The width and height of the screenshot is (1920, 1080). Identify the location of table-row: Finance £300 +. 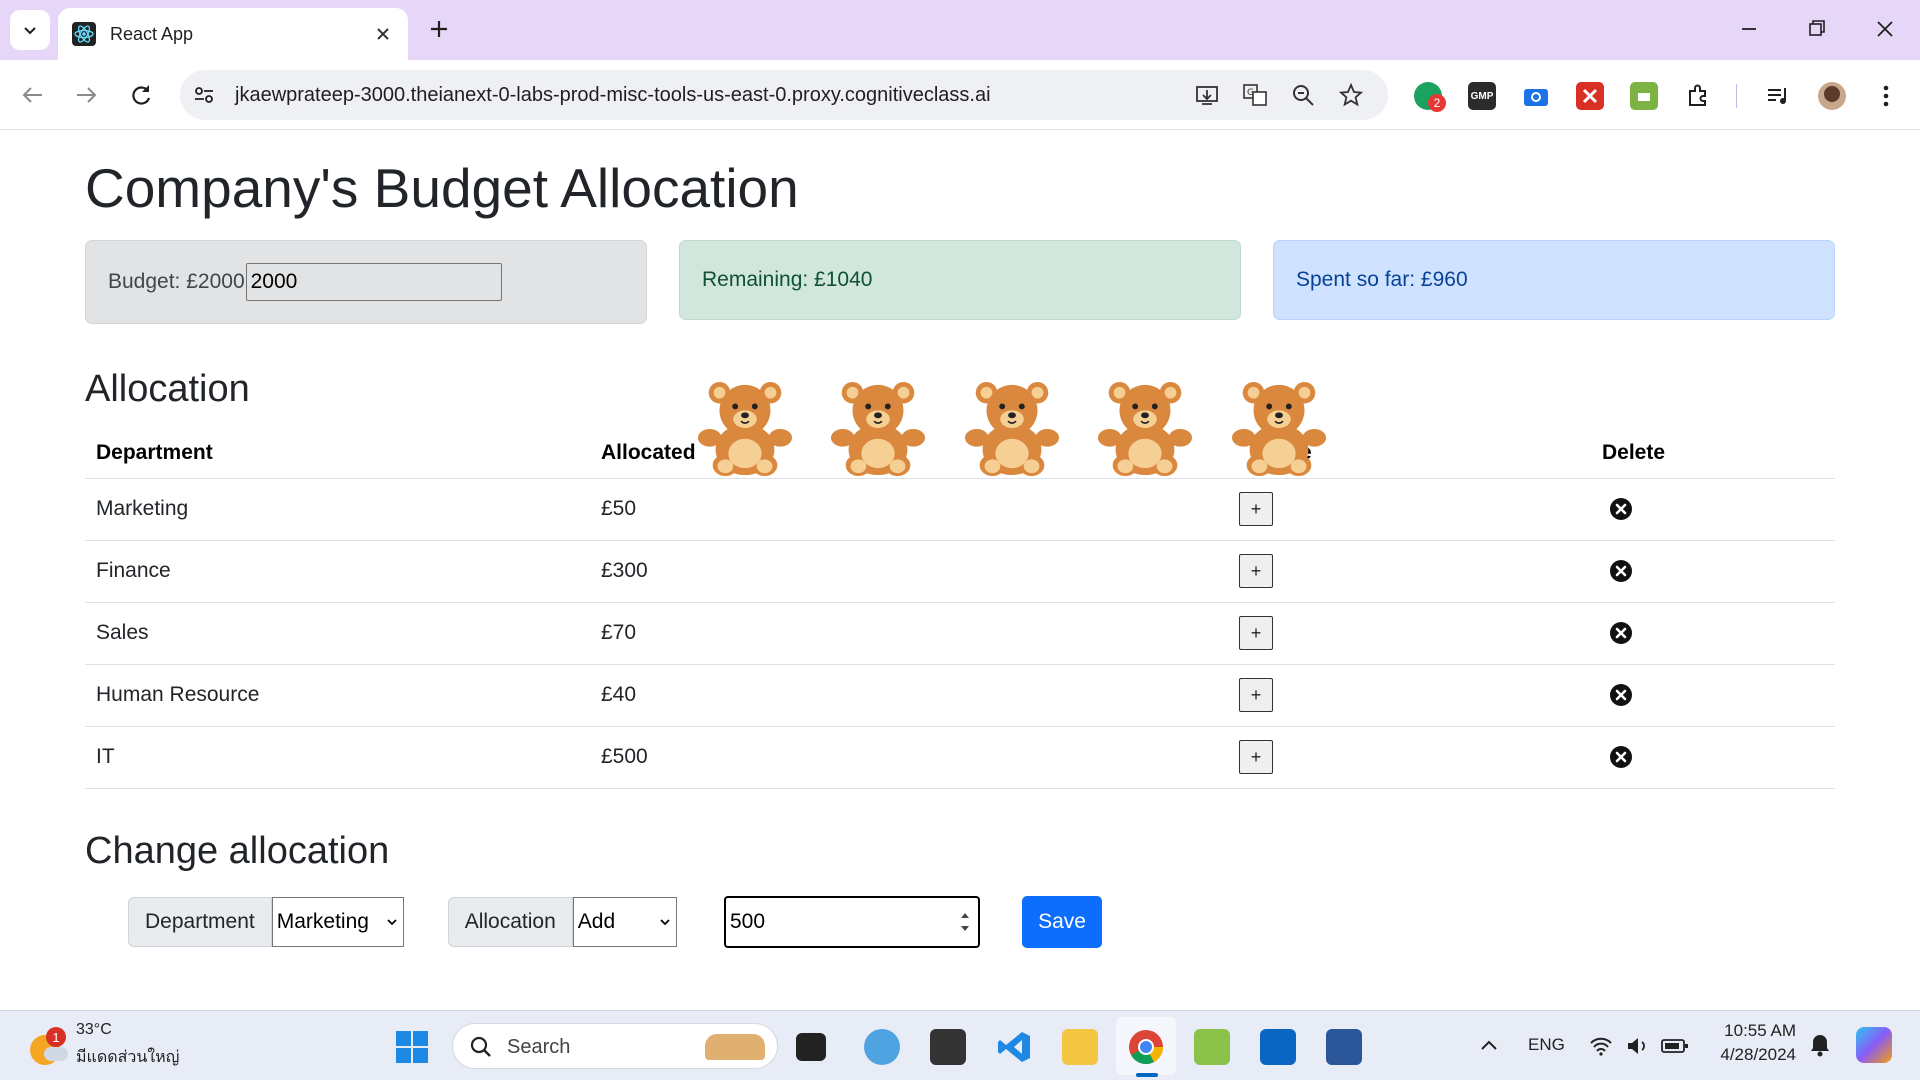
(960, 571).